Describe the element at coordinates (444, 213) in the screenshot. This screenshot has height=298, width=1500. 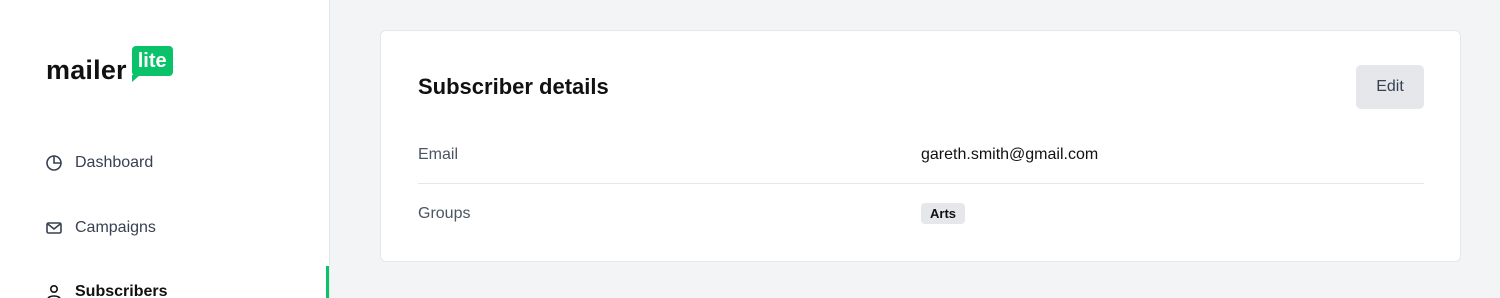
I see `groups-label: Groups` at that location.